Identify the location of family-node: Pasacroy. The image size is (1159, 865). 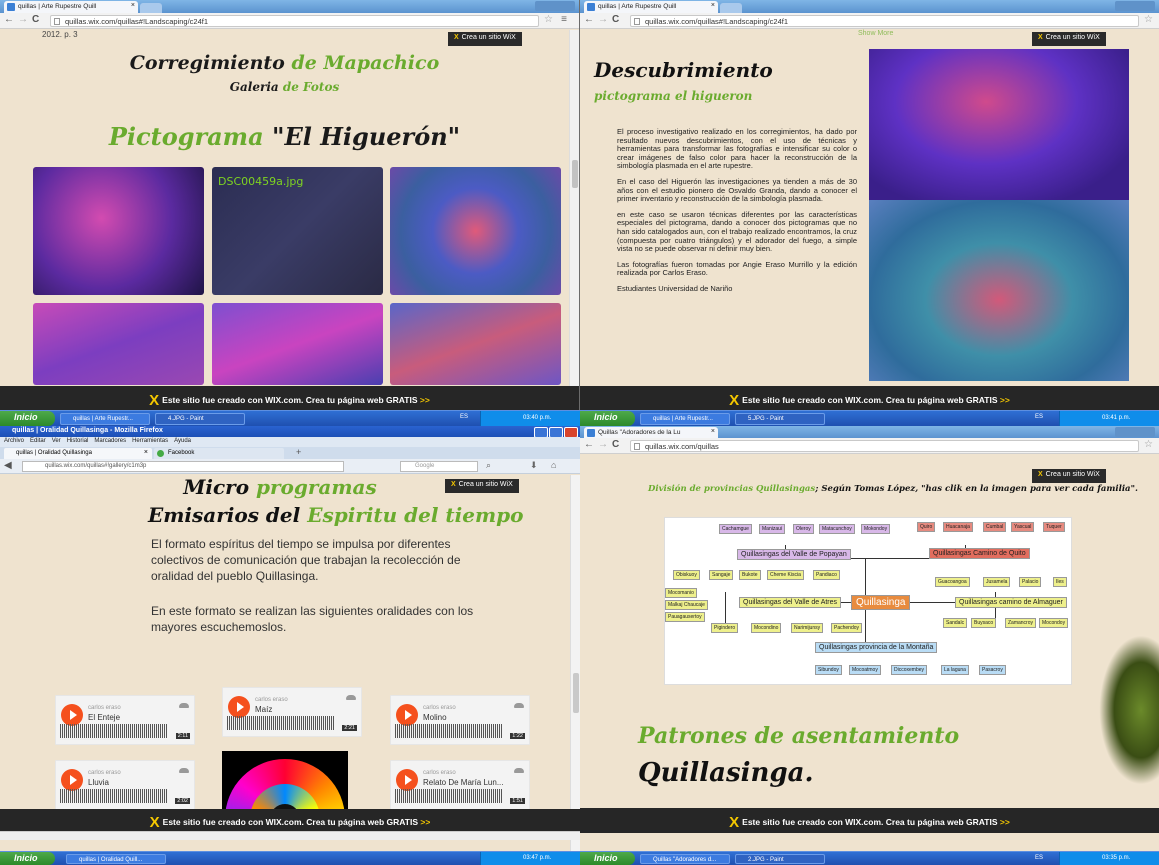
(992, 670).